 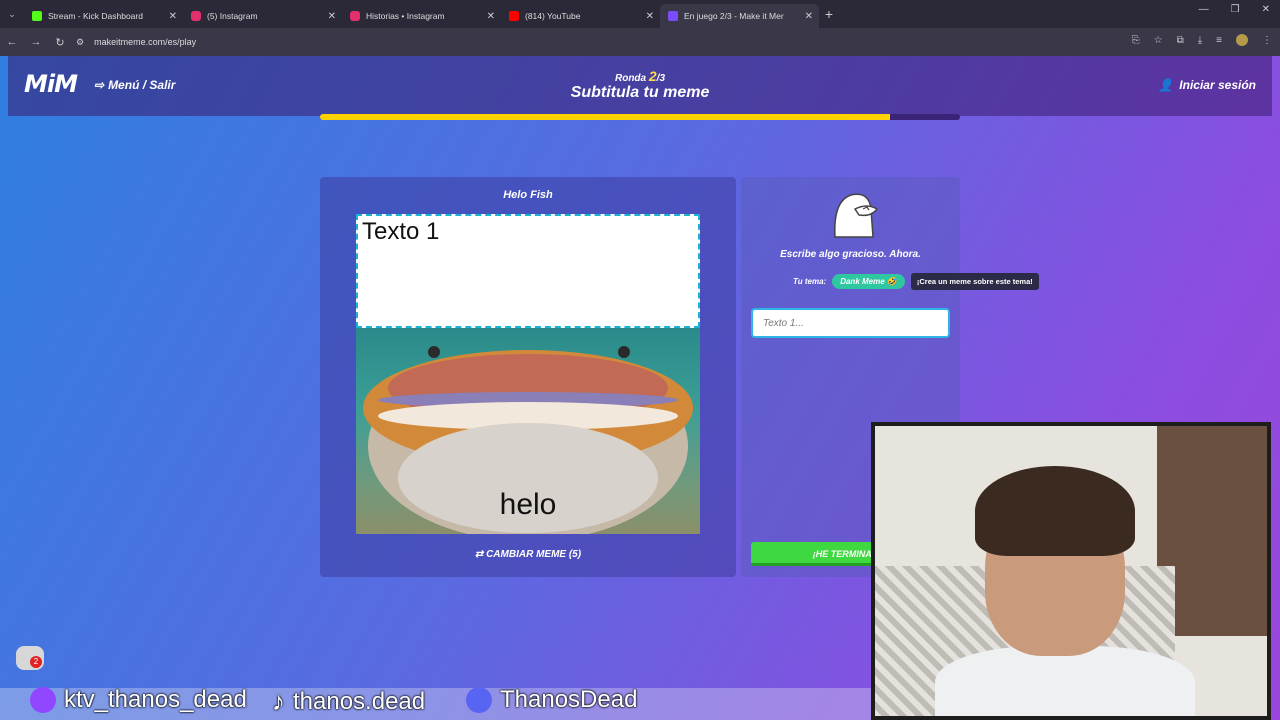 What do you see at coordinates (534, 554) in the screenshot?
I see `change-meme-label: CAMBIAR MEME (5)` at bounding box center [534, 554].